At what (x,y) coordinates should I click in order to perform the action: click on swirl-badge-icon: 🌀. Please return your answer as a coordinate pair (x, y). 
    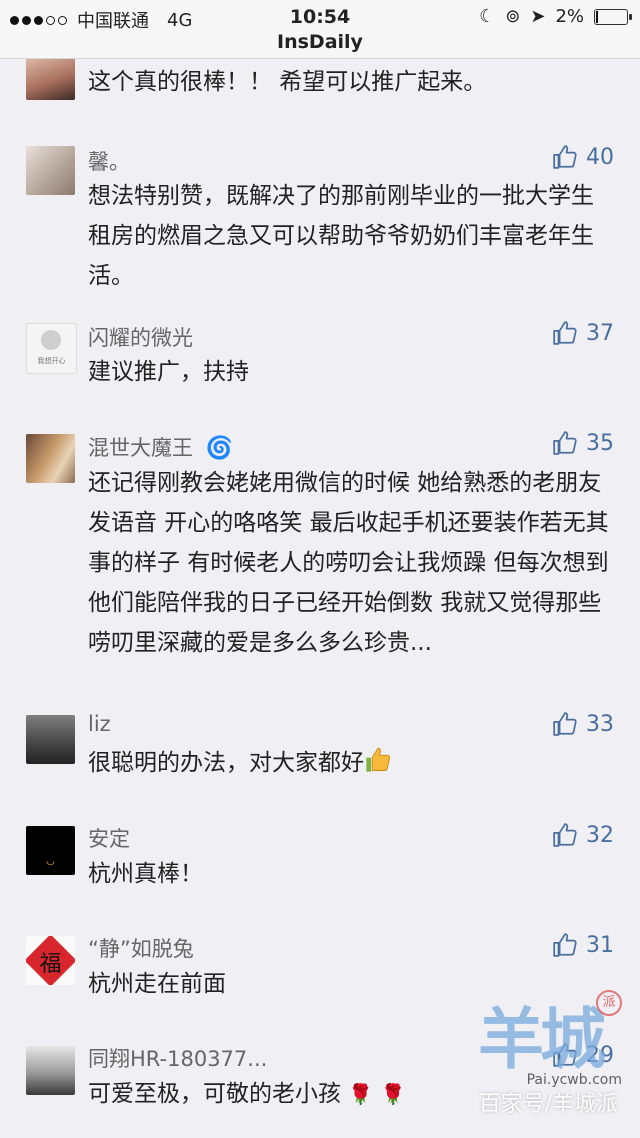
    Looking at the image, I should click on (219, 448).